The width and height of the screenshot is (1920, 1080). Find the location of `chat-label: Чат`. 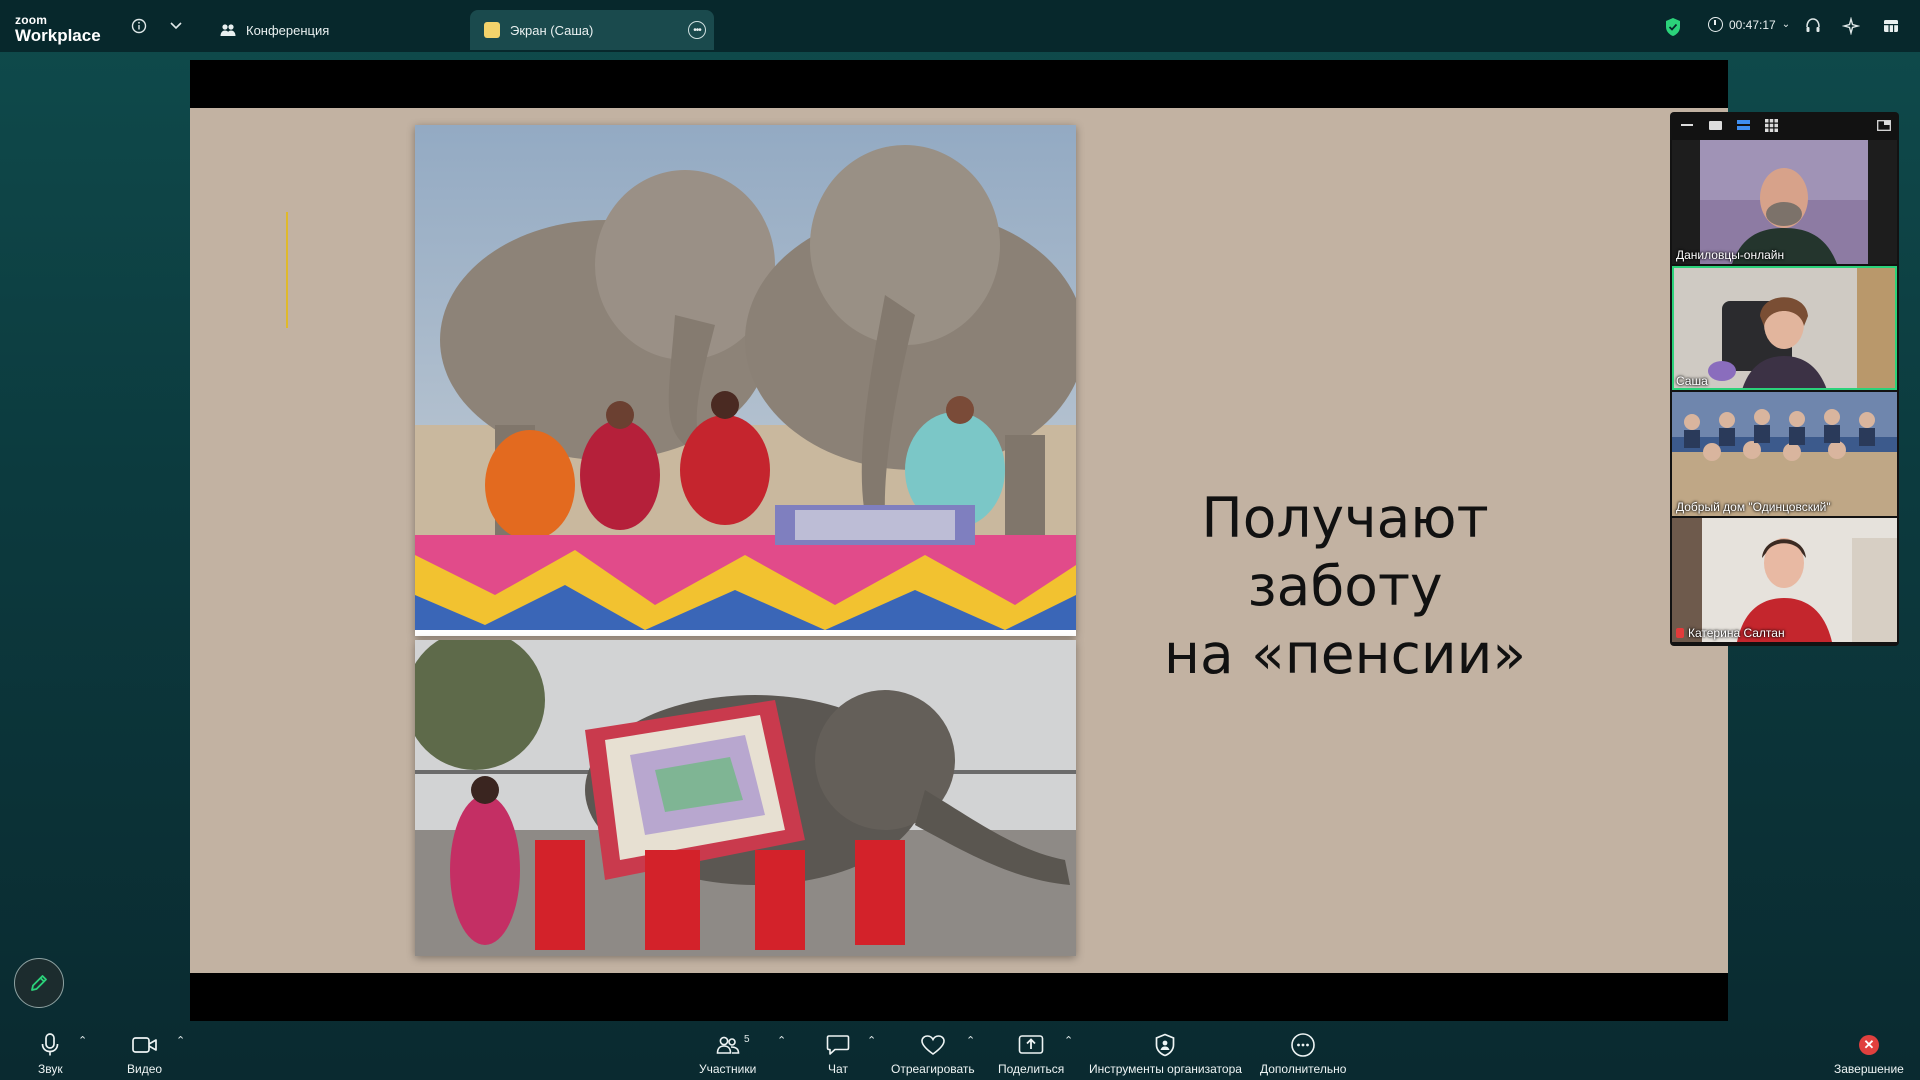

chat-label: Чат is located at coordinates (838, 1069).